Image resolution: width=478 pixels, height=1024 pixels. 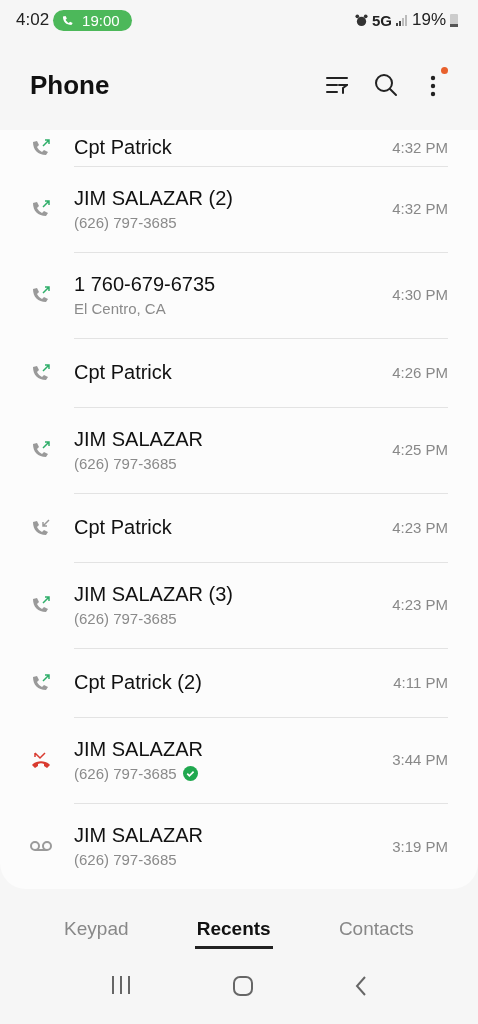 I want to click on battery-level: 19%, so click(x=428, y=20).